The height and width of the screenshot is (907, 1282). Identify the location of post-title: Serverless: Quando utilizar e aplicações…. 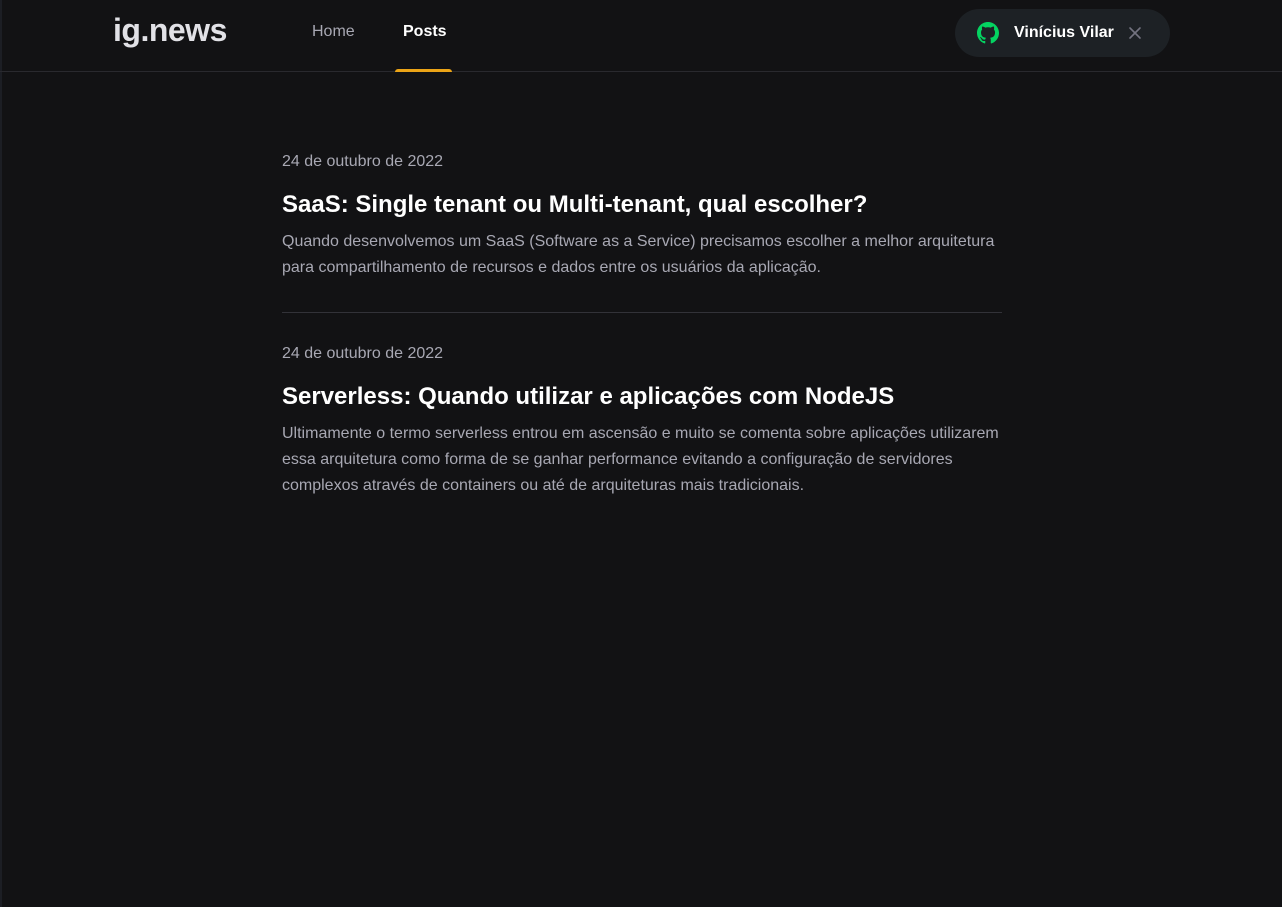
(588, 396).